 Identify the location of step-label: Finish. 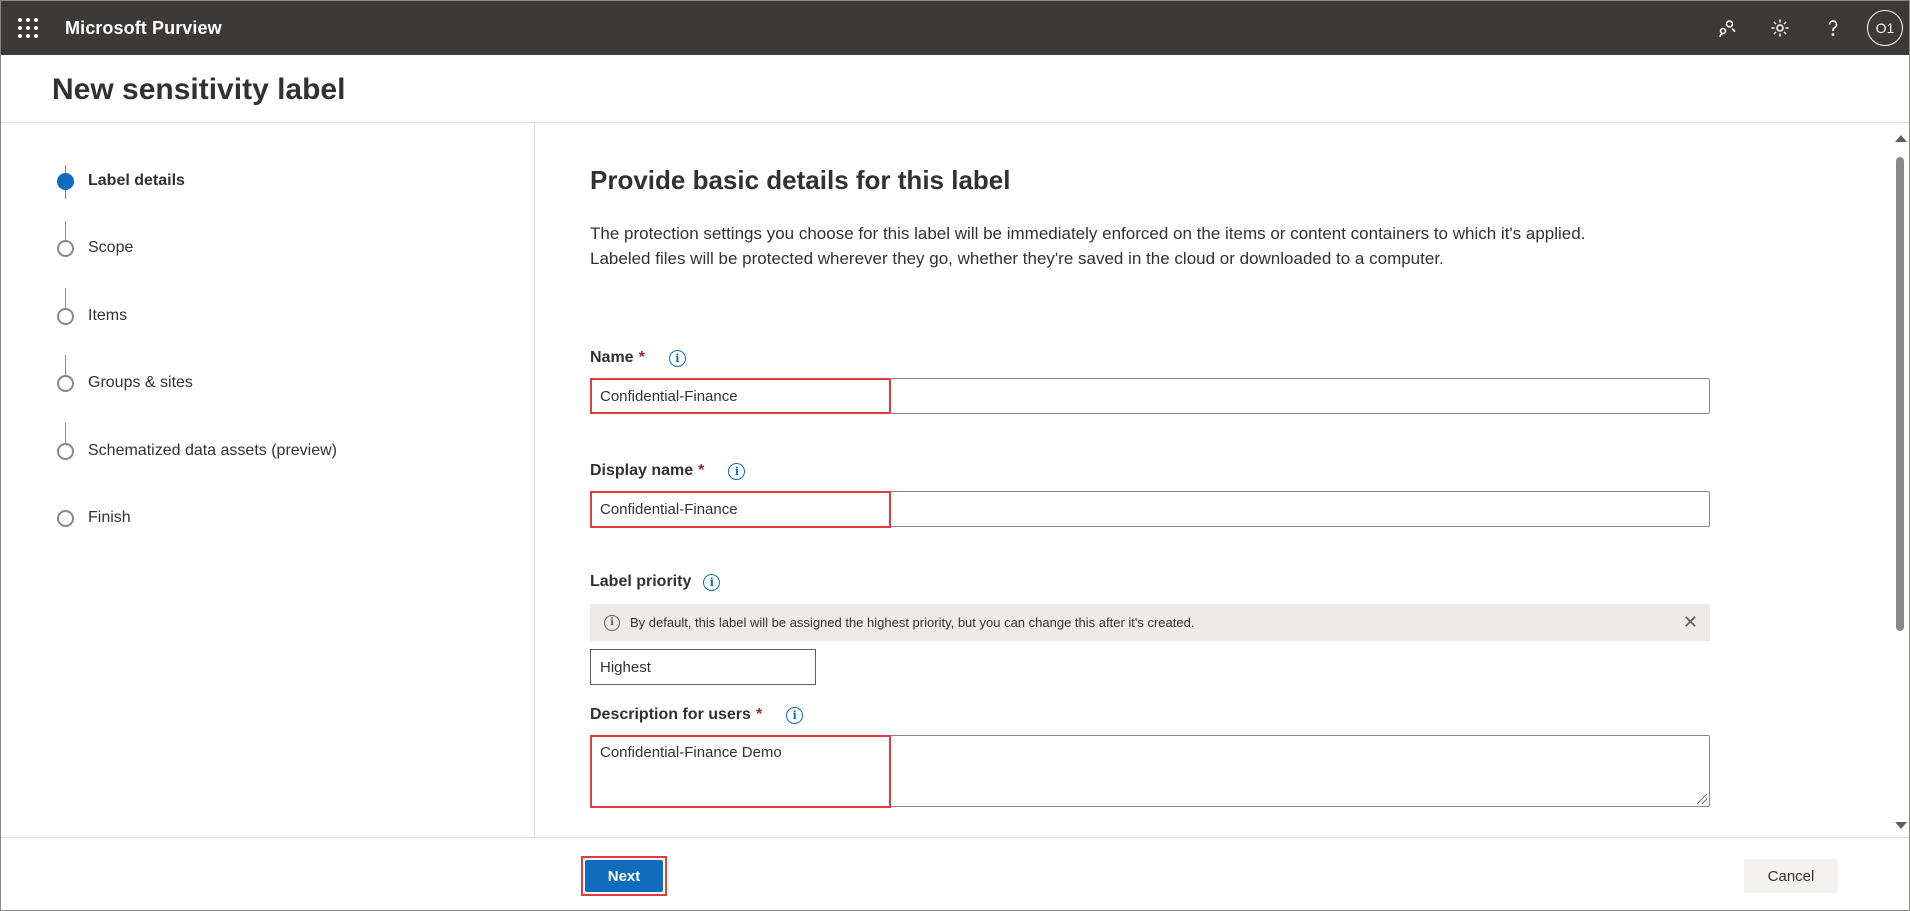
(109, 517).